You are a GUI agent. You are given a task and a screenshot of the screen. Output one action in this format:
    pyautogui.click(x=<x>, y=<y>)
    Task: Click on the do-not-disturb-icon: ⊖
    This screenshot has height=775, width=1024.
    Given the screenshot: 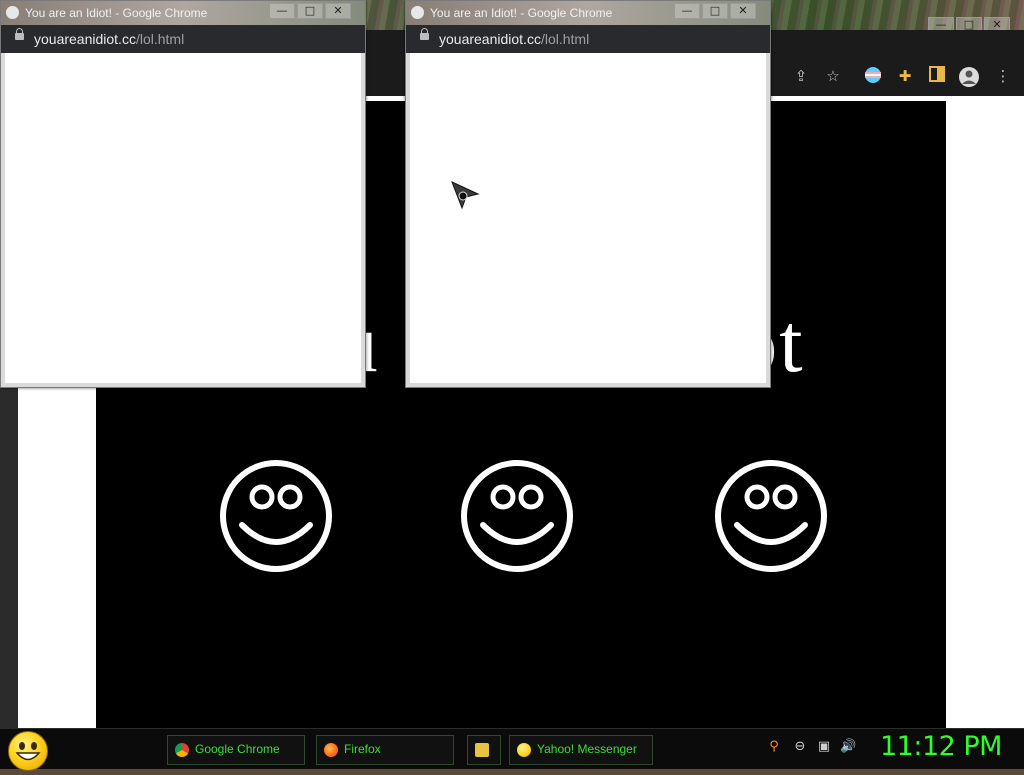 What is the action you would take?
    pyautogui.click(x=800, y=747)
    